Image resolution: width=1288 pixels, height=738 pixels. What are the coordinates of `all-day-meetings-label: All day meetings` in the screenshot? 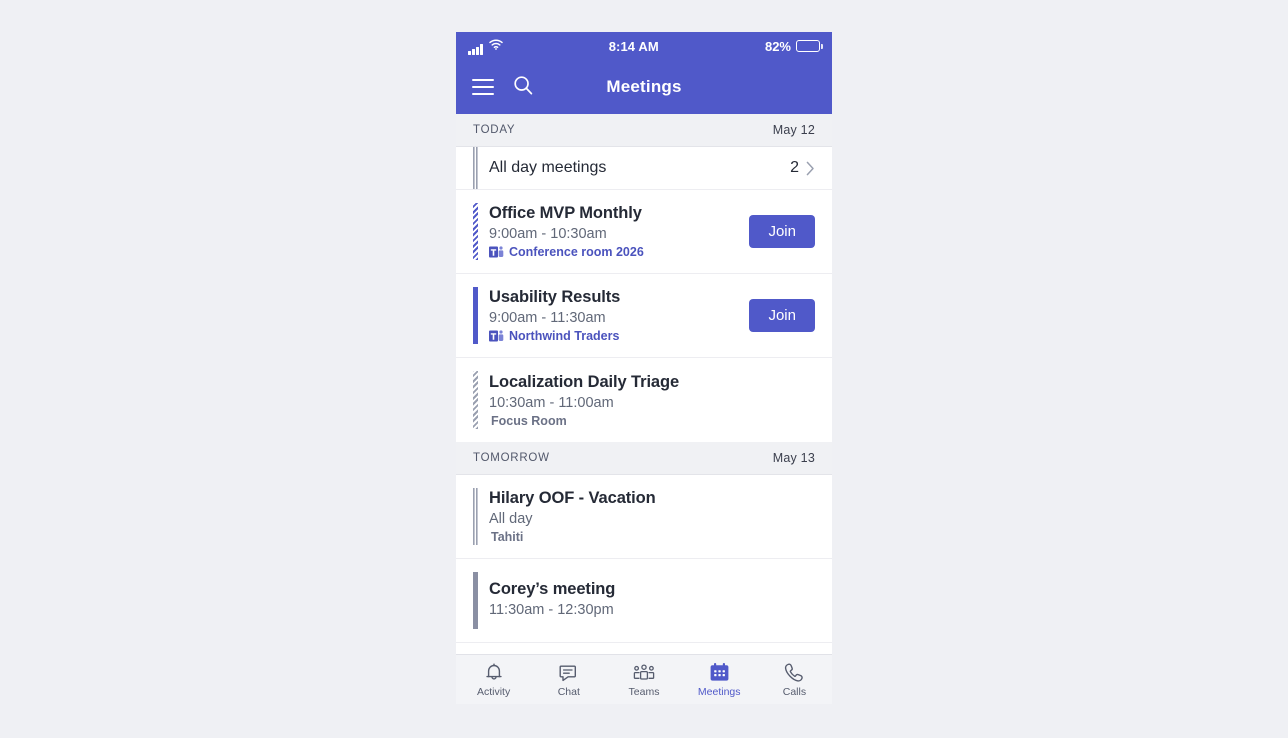 It's located at (548, 167).